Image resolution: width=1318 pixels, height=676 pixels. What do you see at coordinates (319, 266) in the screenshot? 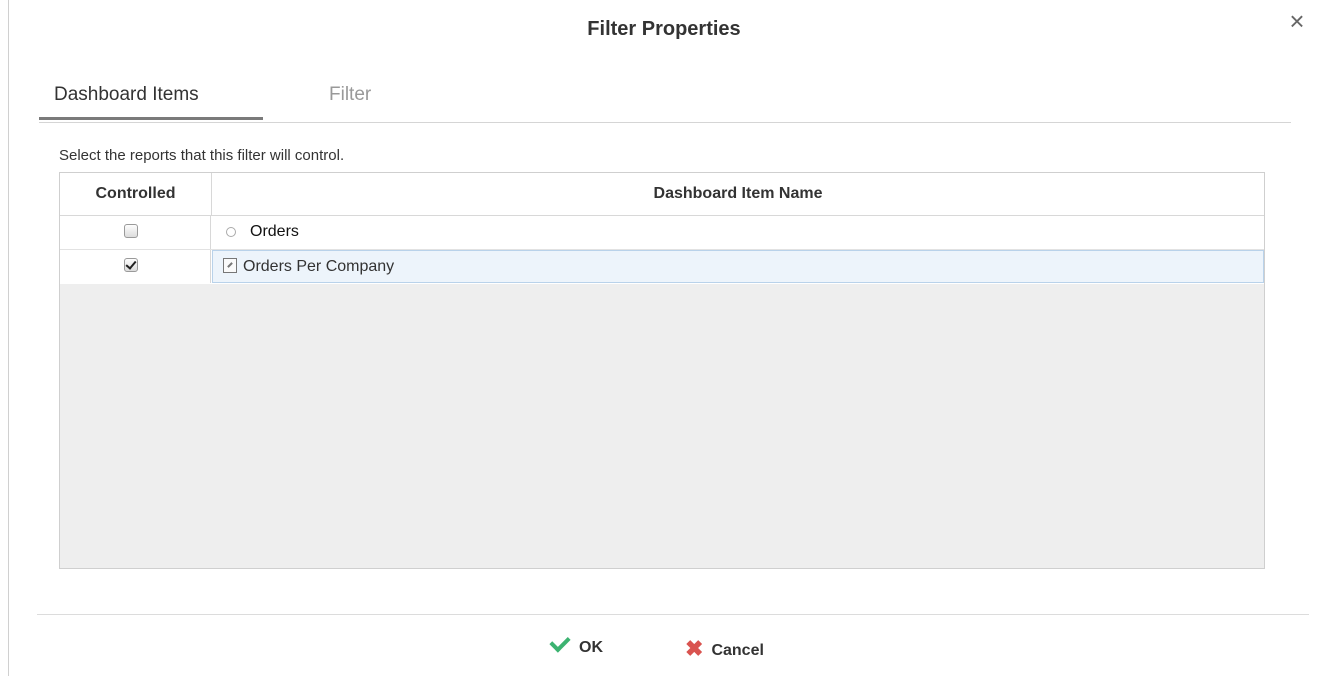
I see `item-name: Orders Per Company` at bounding box center [319, 266].